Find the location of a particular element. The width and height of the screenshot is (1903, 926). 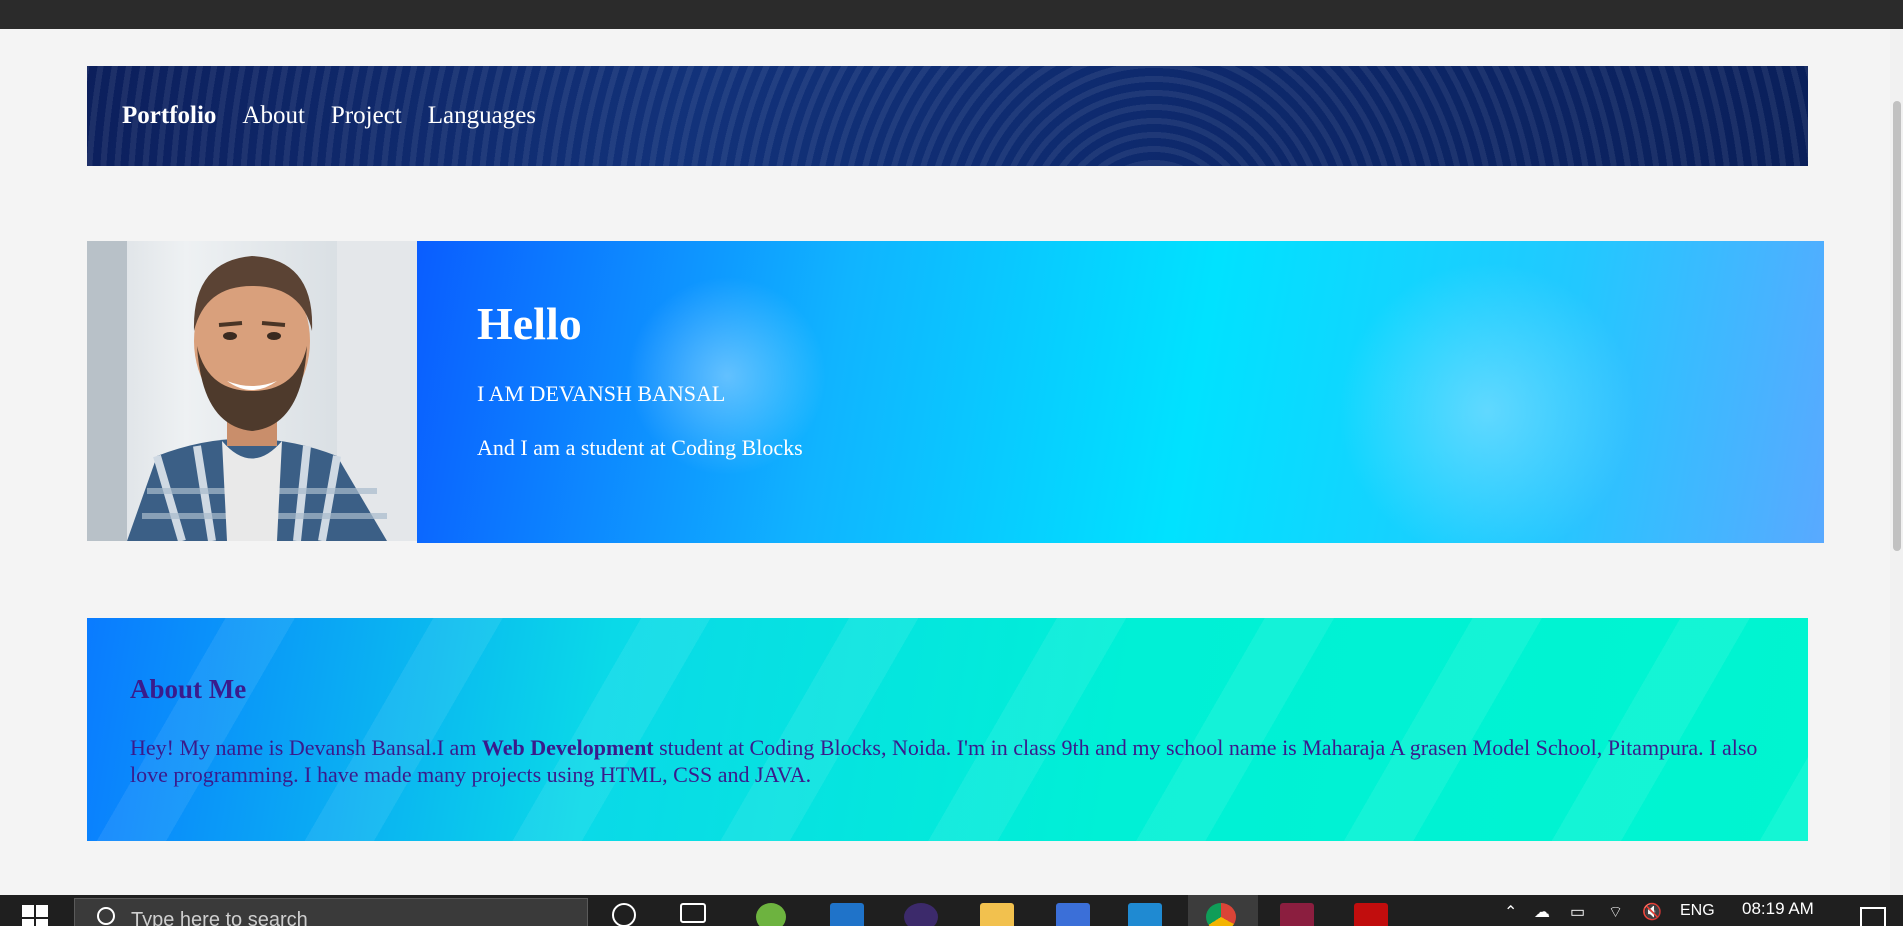

bokeh-light is located at coordinates (1487, 402).